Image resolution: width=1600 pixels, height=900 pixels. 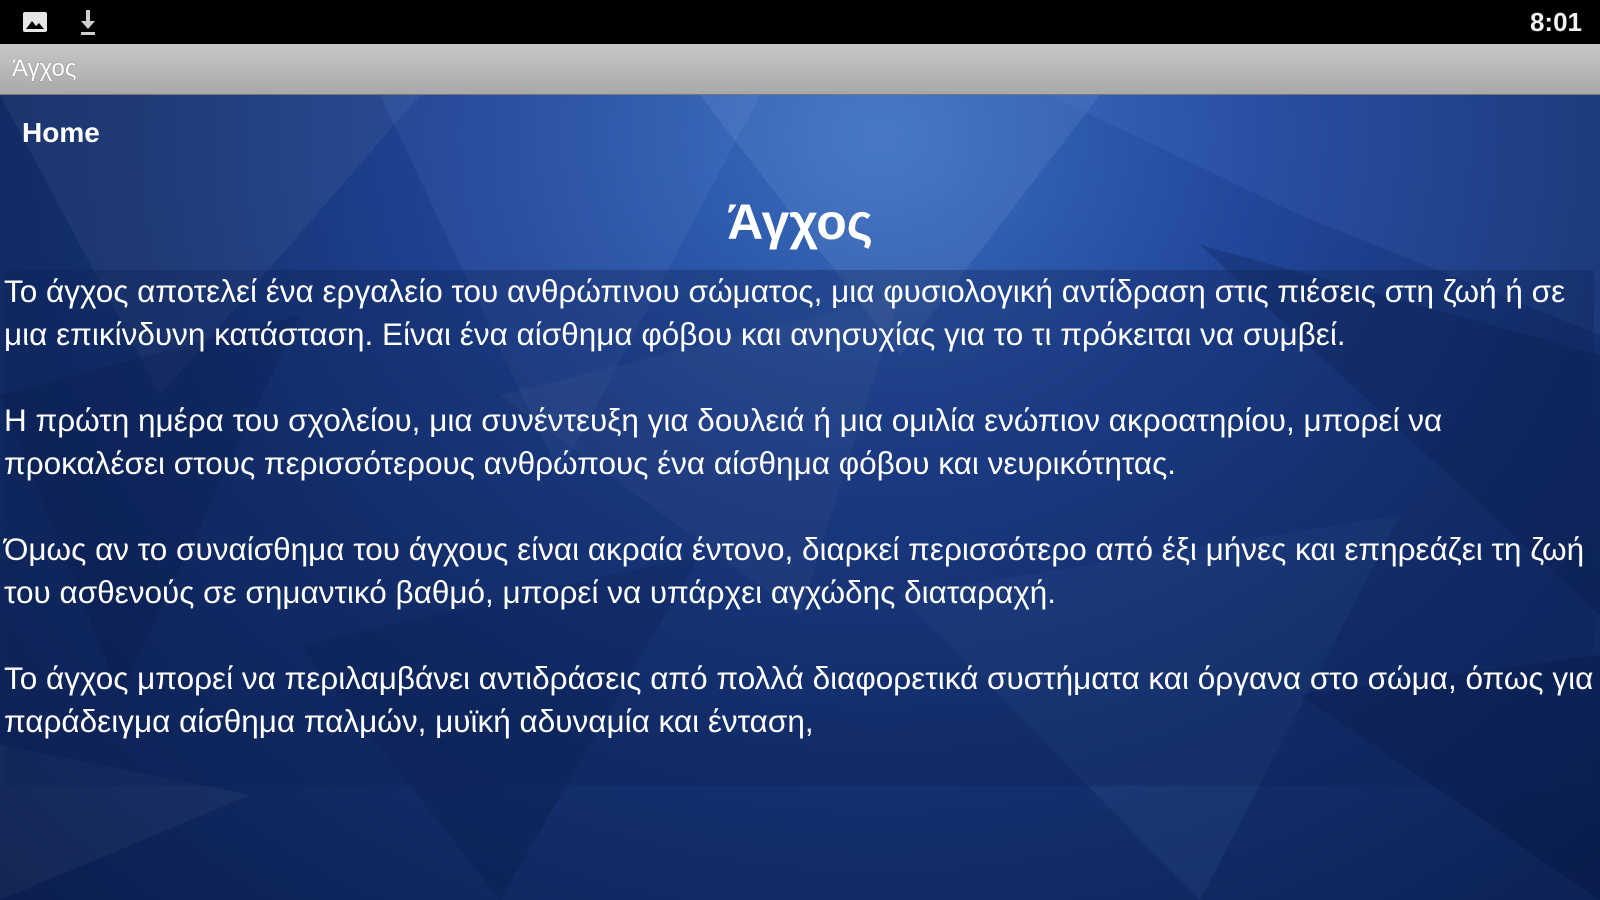 I want to click on action-bar: Άγχος, so click(x=800, y=69).